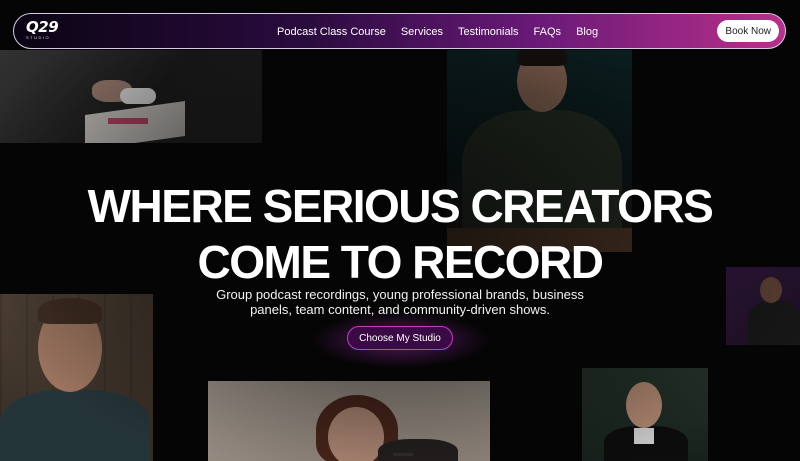 The height and width of the screenshot is (461, 800). I want to click on site-logo: Q29 STUDIO, so click(49, 32).